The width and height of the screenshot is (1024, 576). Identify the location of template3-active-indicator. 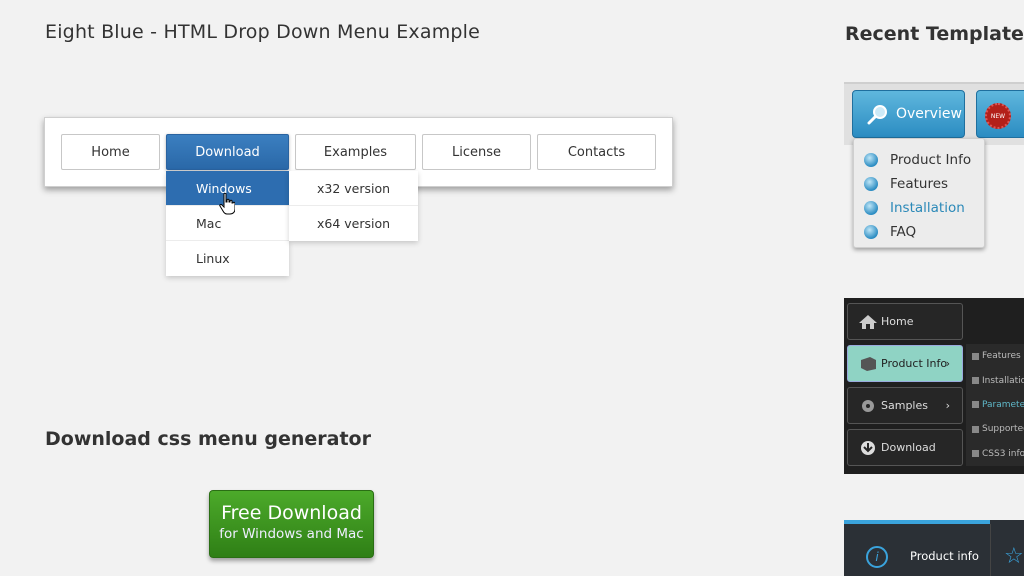
(917, 522).